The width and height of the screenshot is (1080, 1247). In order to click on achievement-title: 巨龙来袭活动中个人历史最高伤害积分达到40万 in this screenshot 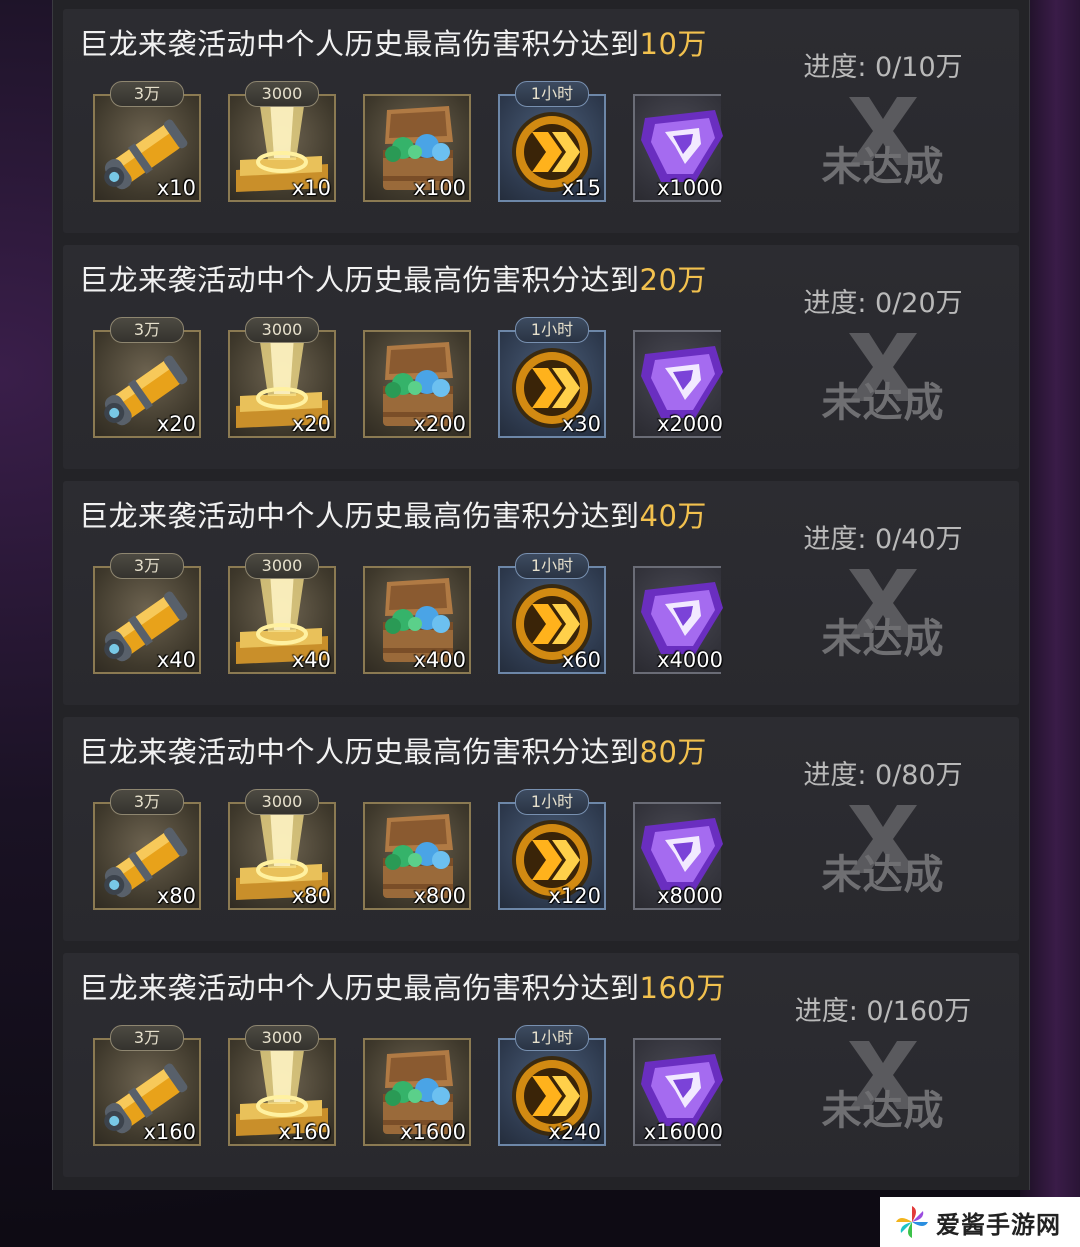, I will do `click(393, 516)`.